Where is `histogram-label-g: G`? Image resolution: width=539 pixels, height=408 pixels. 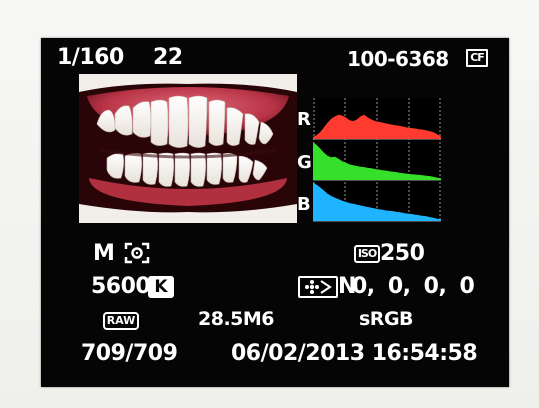
histogram-label-g: G is located at coordinates (304, 162).